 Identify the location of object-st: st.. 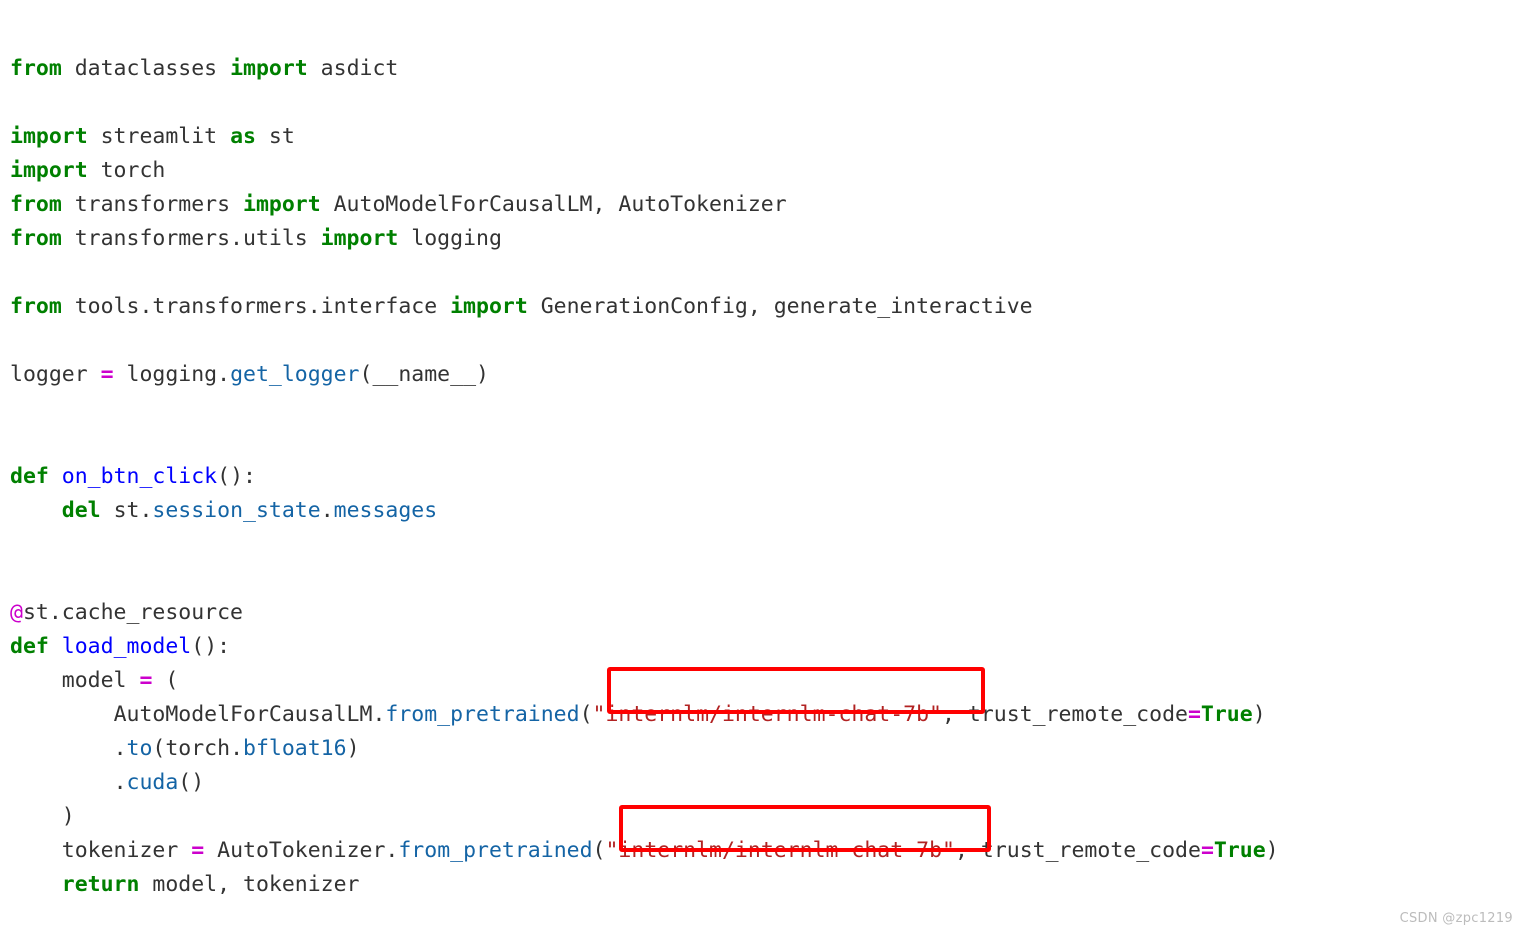
(126, 510).